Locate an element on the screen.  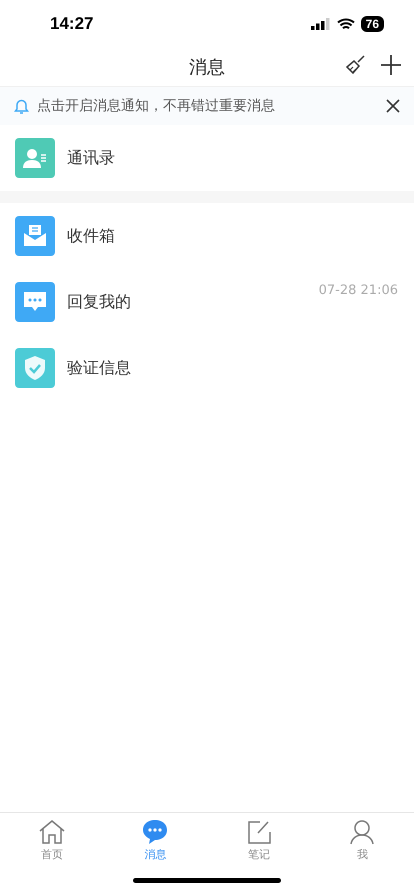
banner-text: 点击开启消息通知，不再错过重要消息 is located at coordinates (156, 106).